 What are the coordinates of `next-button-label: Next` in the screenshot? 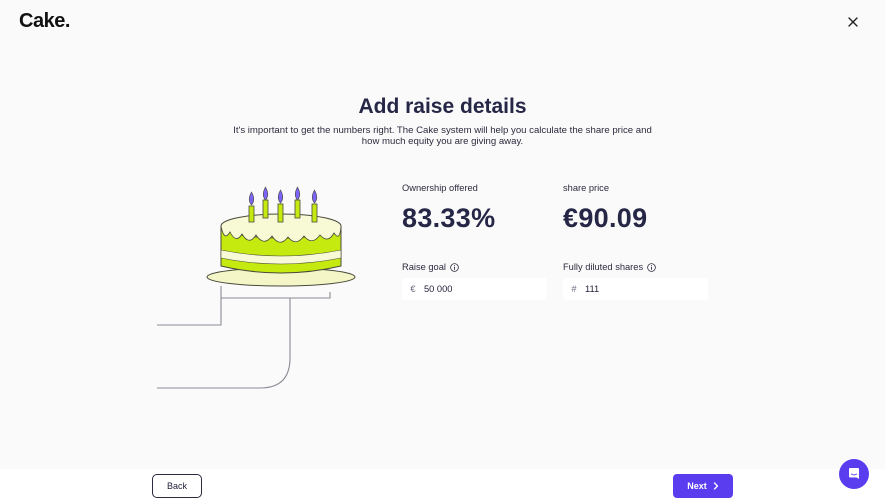 It's located at (697, 486).